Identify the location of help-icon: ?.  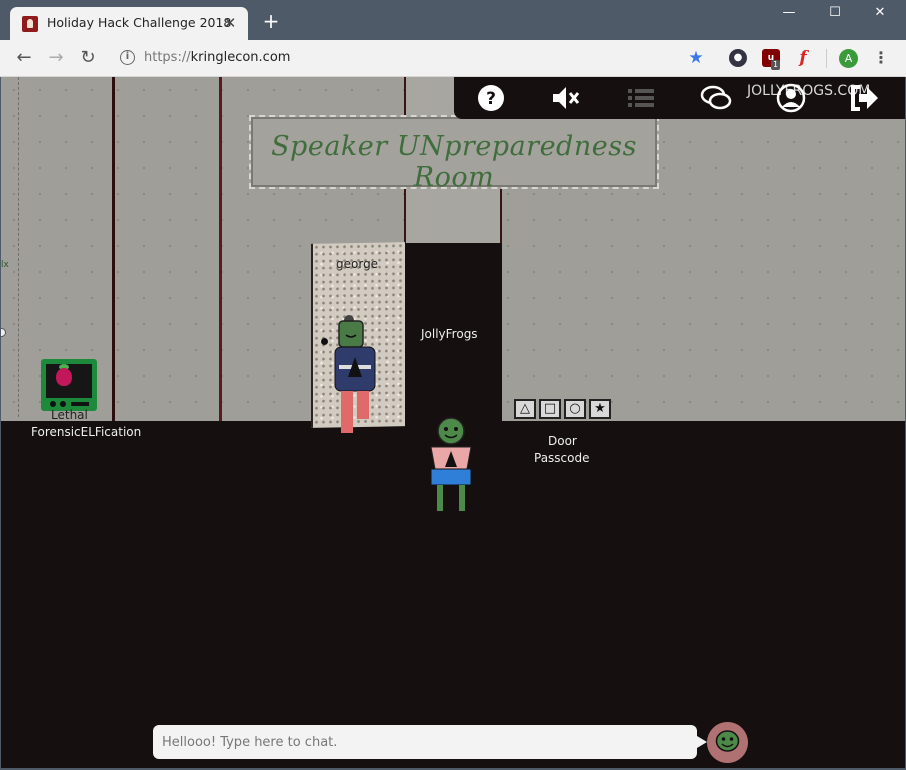
(491, 98).